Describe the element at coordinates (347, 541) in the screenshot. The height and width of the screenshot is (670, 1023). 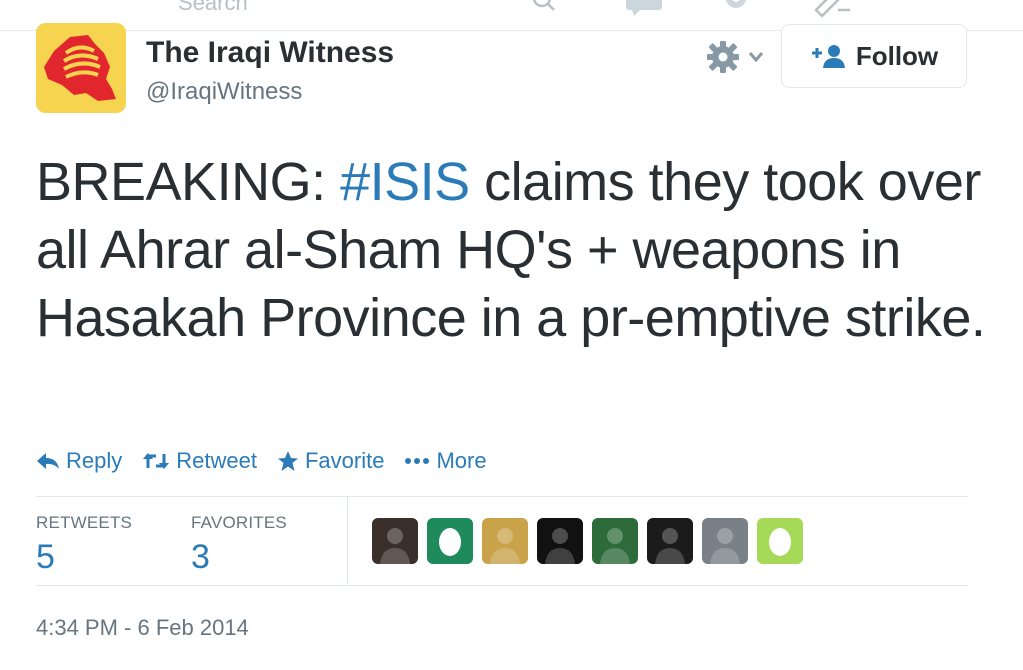
I see `stats-separator` at that location.